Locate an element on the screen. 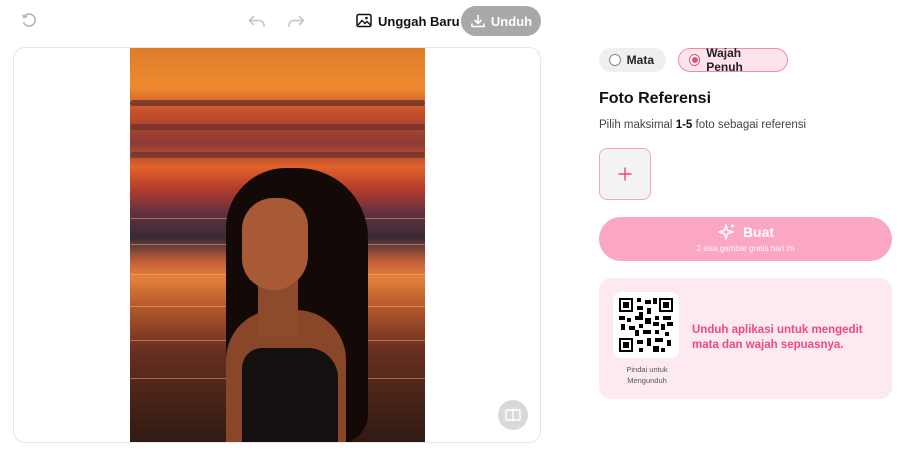 The height and width of the screenshot is (454, 900). undo-icon is located at coordinates (256, 21).